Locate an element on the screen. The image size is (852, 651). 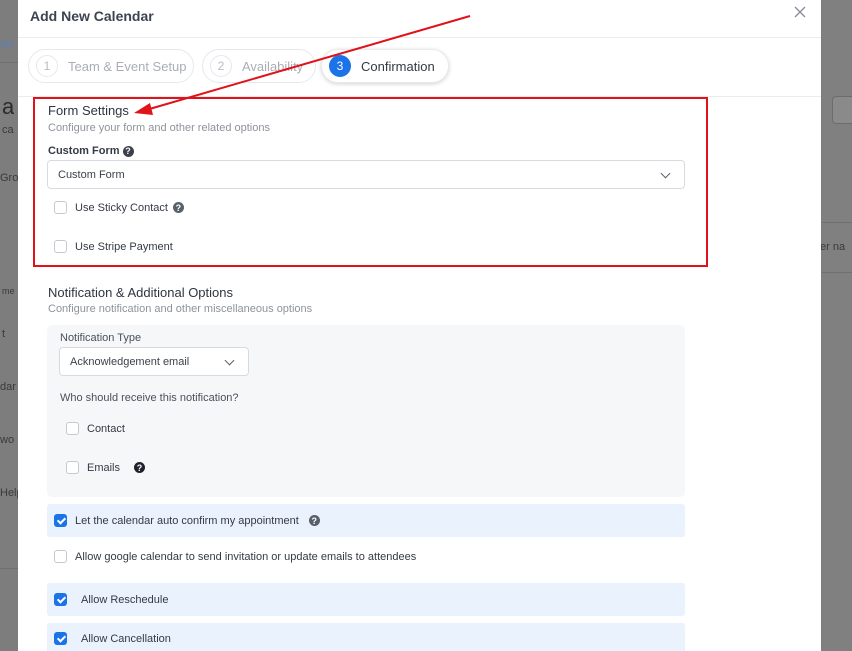
bg-right-col-fragment: er na is located at coordinates (833, 247).